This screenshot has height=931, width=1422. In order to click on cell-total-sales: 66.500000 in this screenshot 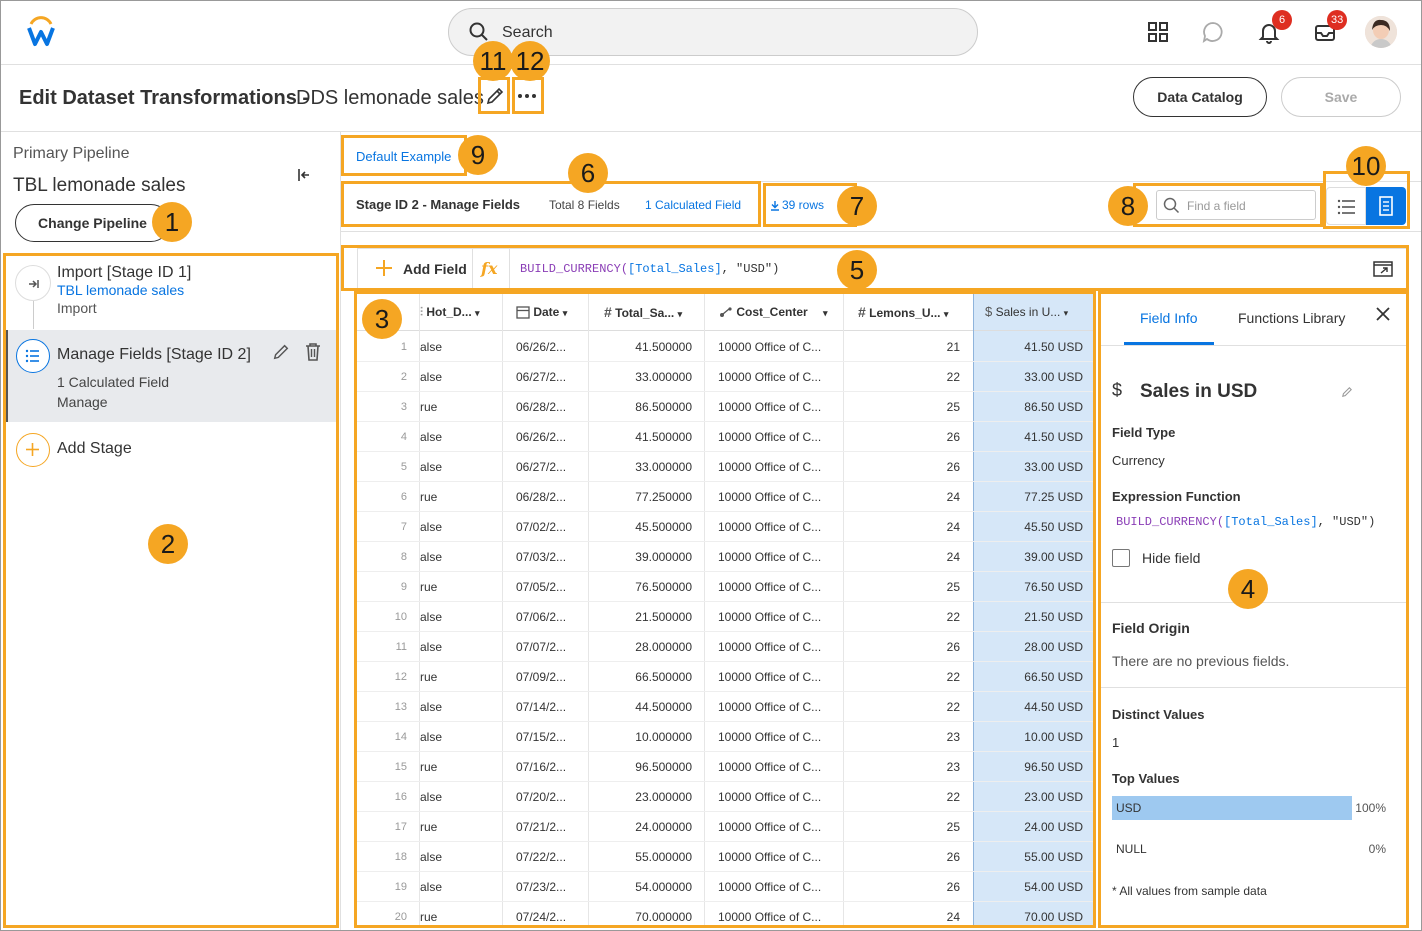, I will do `click(663, 677)`.